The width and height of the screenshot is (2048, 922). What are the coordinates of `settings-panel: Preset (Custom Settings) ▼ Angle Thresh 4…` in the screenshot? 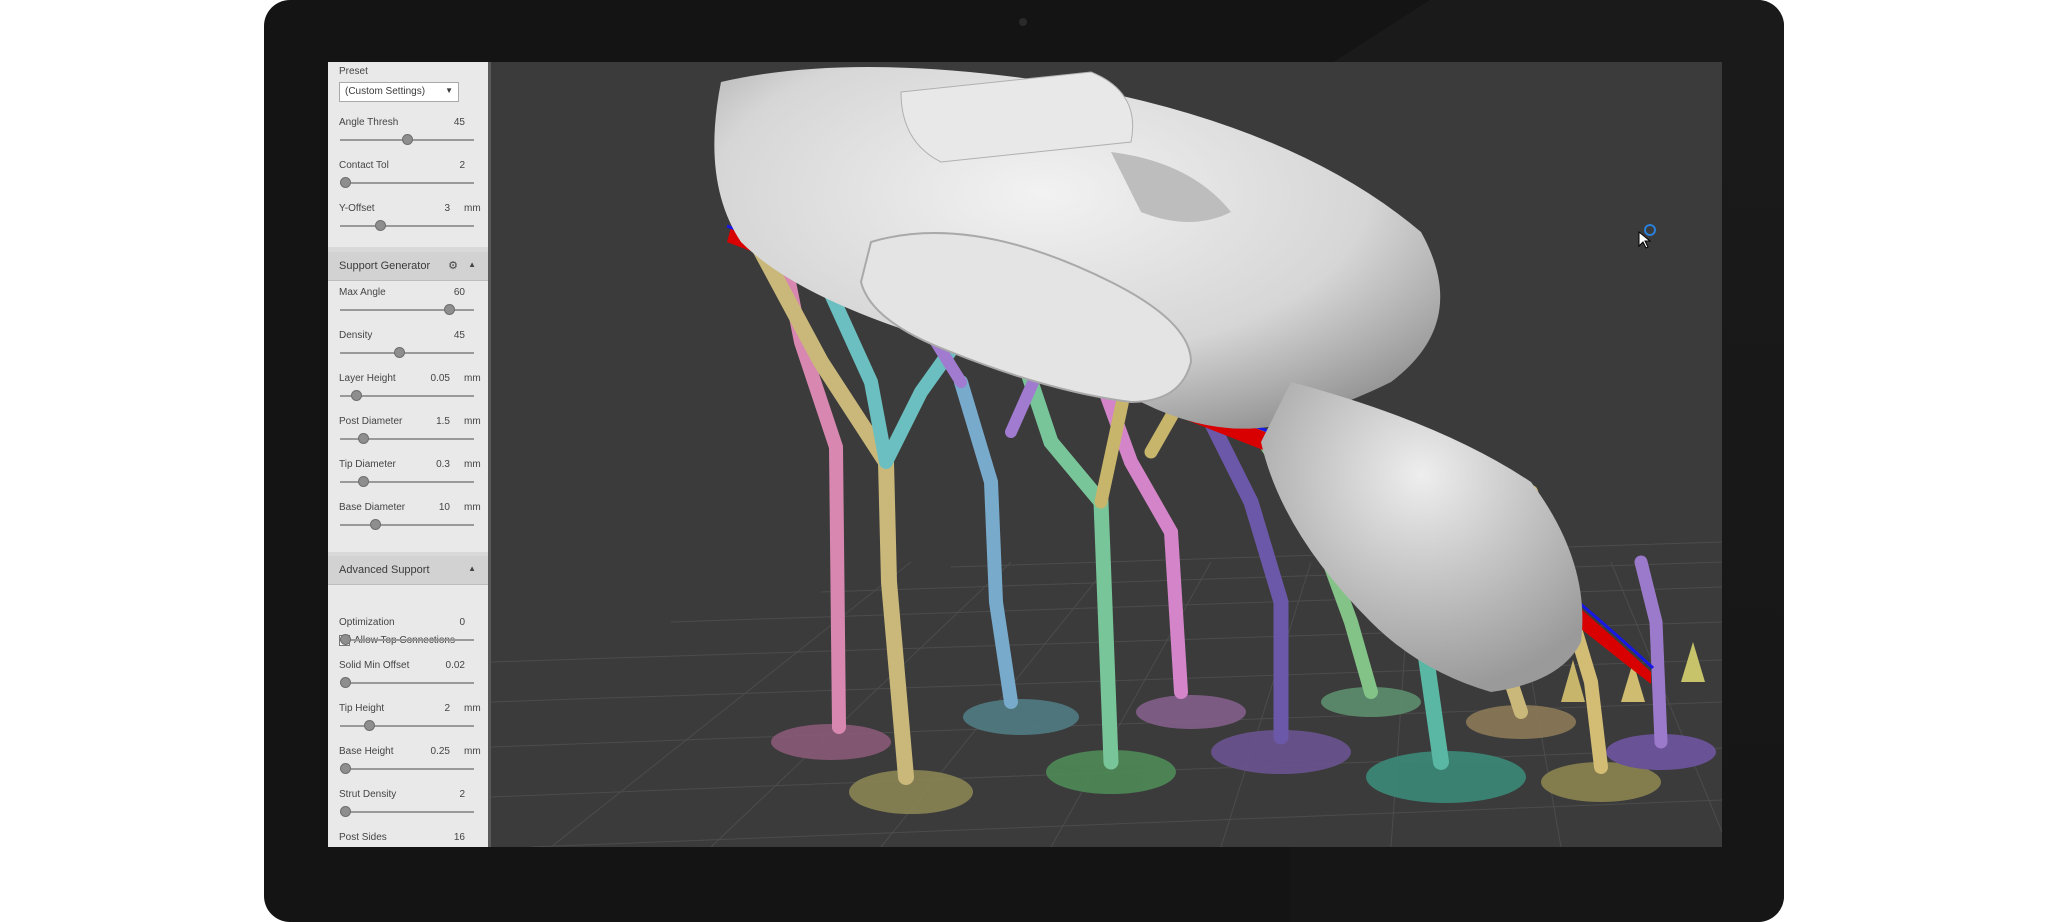 It's located at (409, 454).